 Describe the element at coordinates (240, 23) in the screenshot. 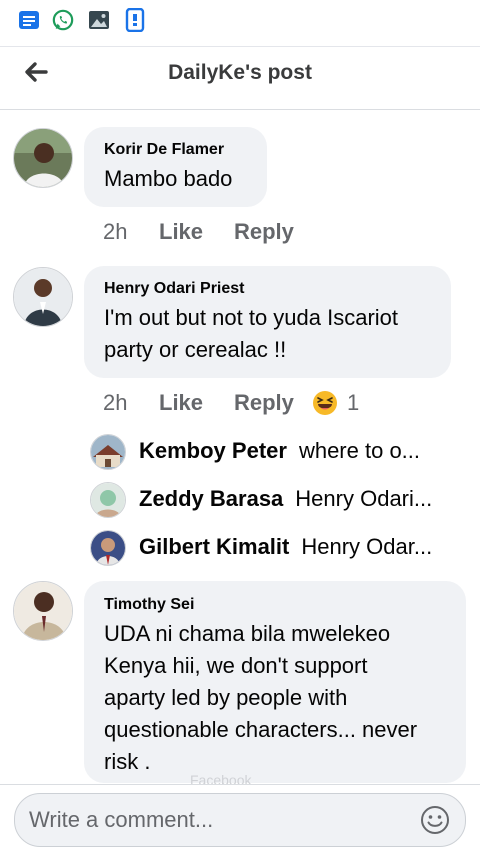

I see `status-bar` at that location.